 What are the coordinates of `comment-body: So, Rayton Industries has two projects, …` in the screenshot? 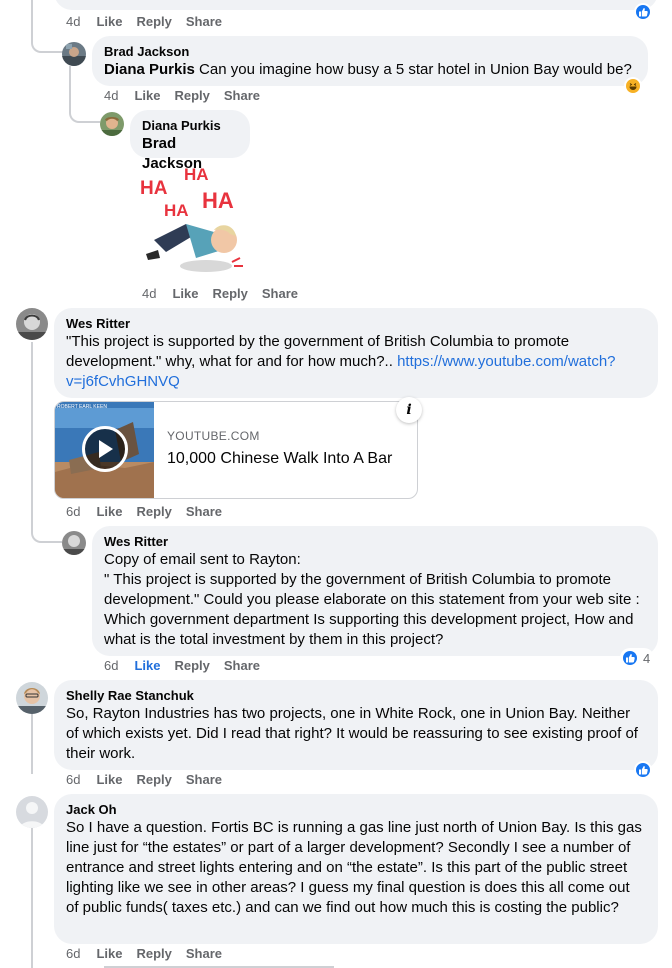 It's located at (352, 733).